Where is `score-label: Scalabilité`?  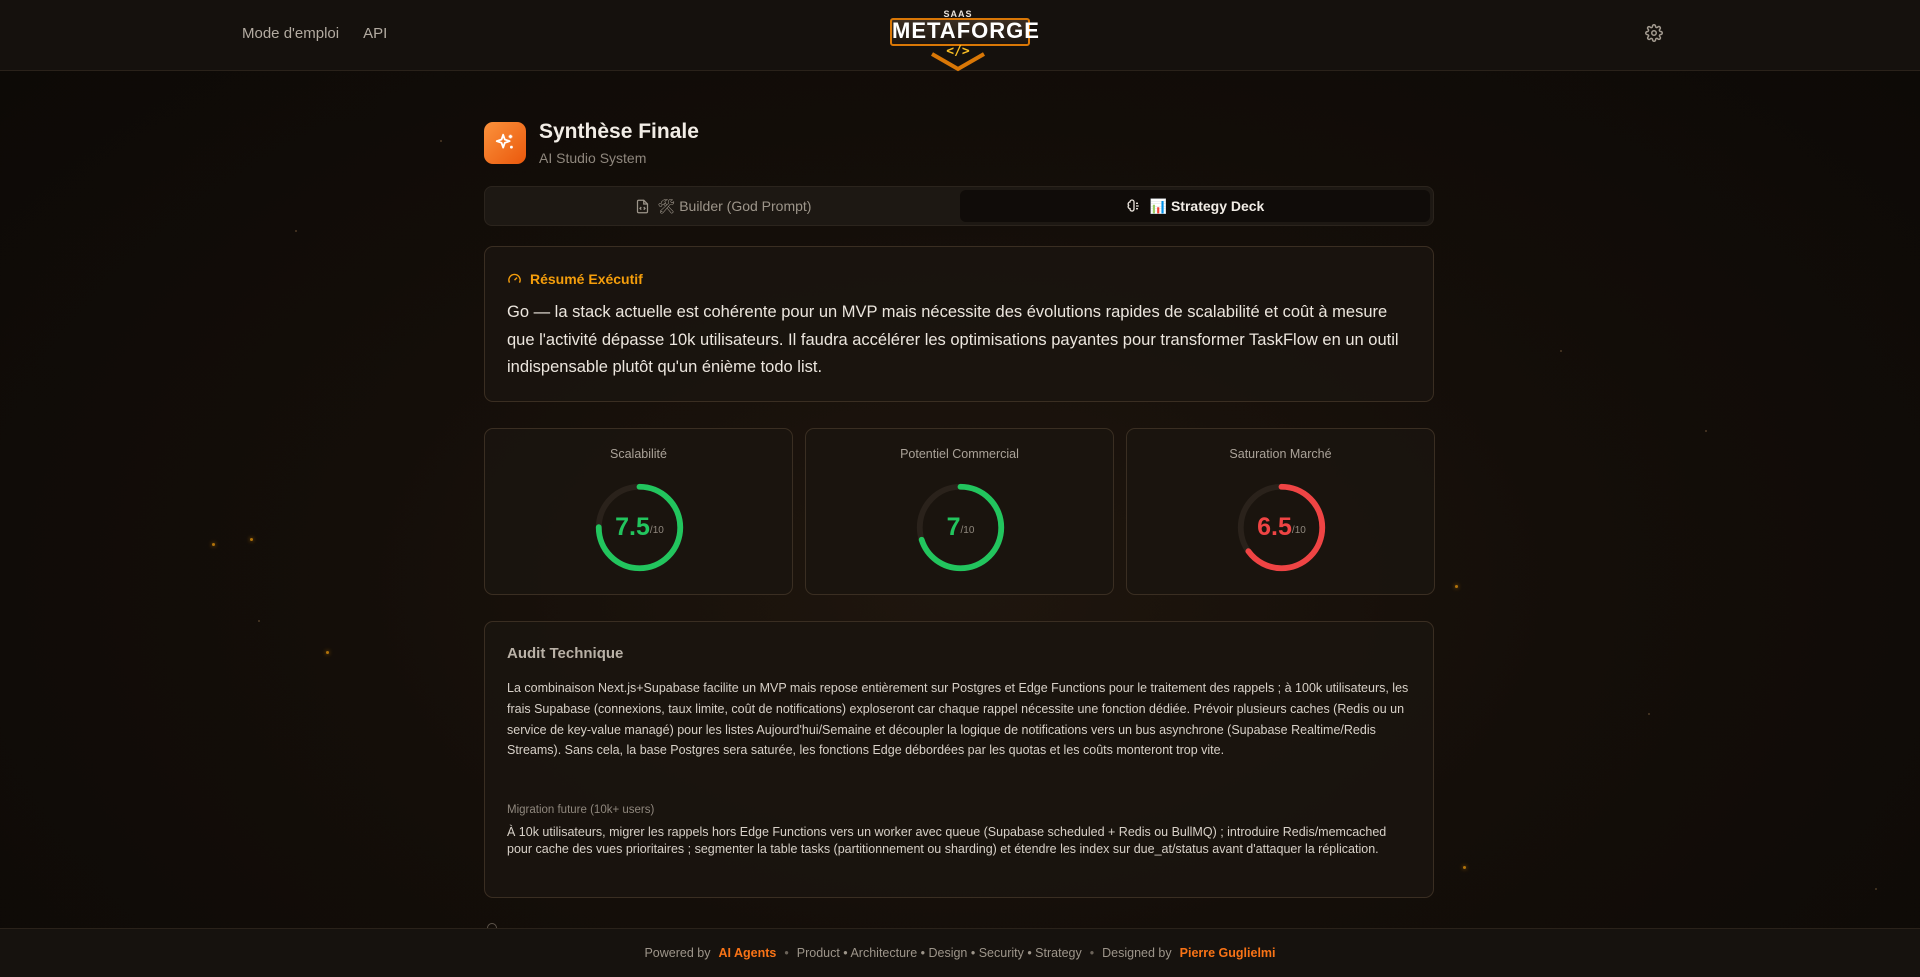 score-label: Scalabilité is located at coordinates (638, 454).